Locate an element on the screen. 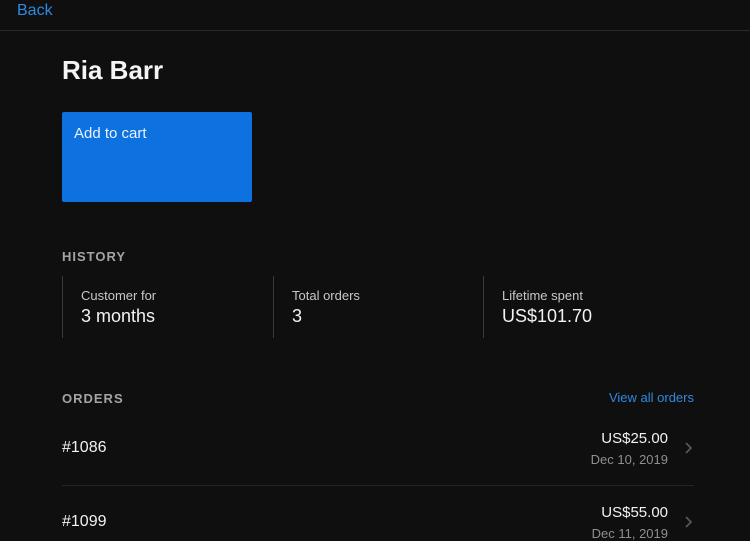 The width and height of the screenshot is (750, 541). add-to-cart-button: Add to cart is located at coordinates (157, 157).